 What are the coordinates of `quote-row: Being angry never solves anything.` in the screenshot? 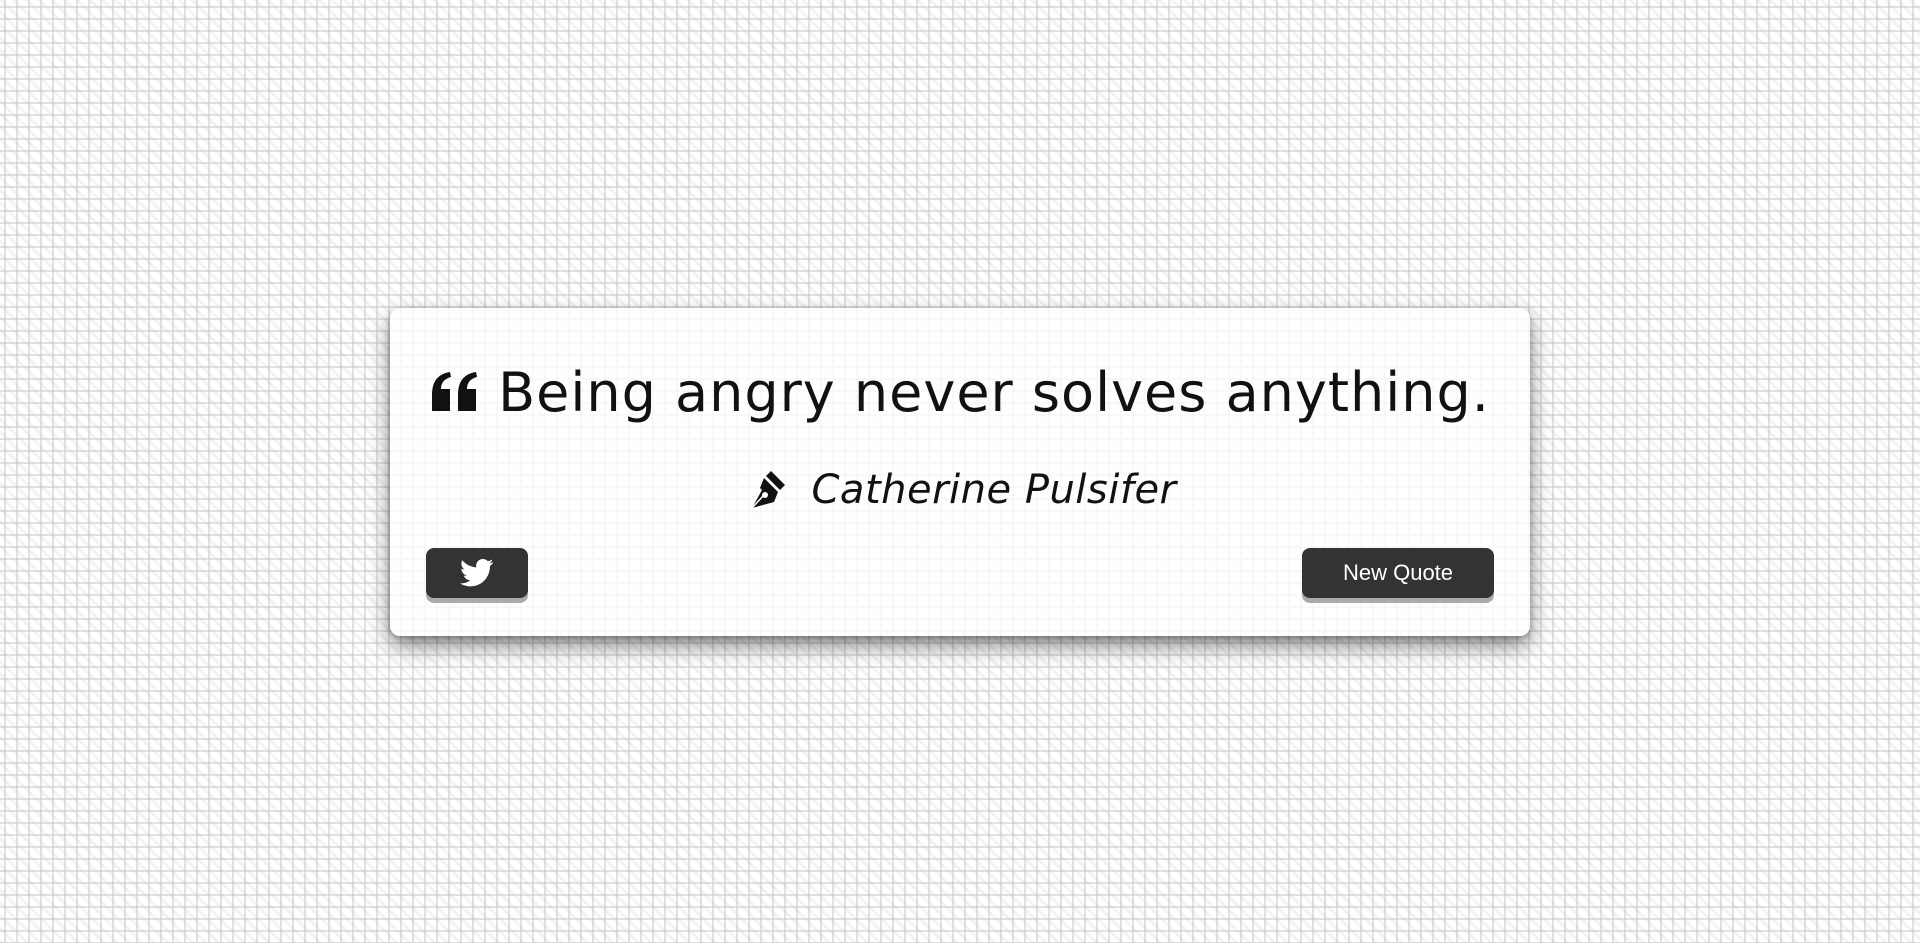 It's located at (960, 392).